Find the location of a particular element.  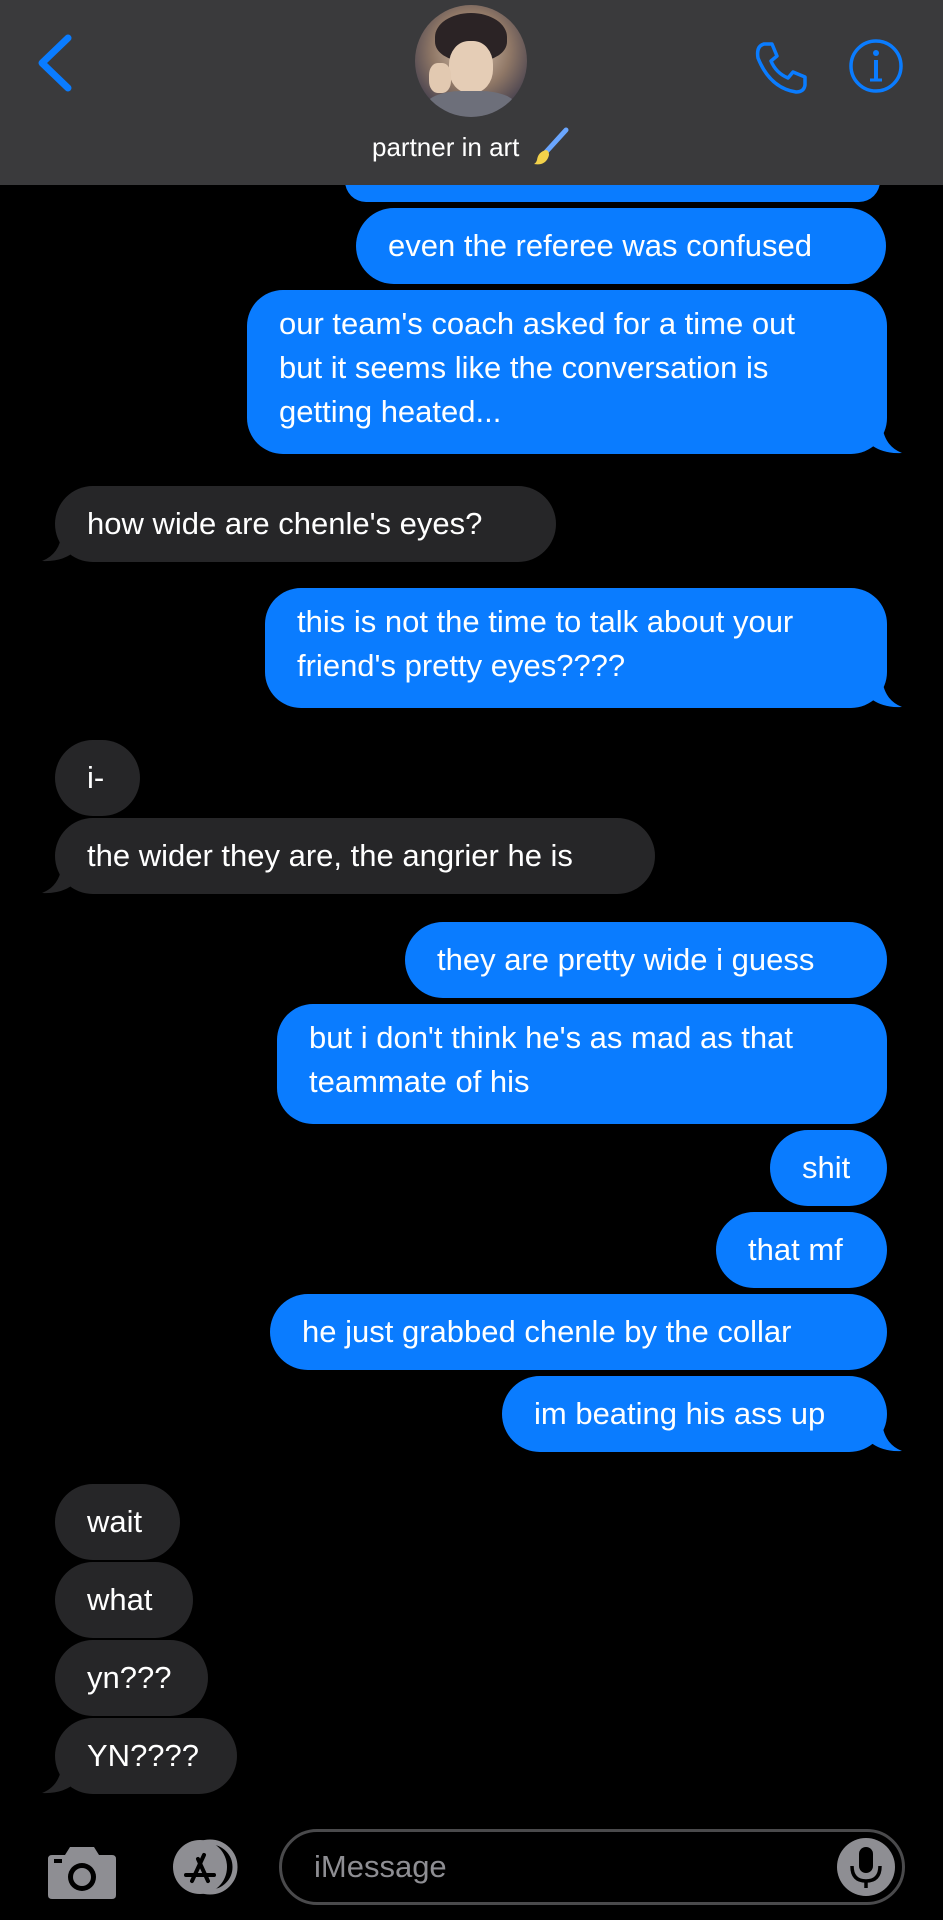

dictation-button is located at coordinates (866, 1867).